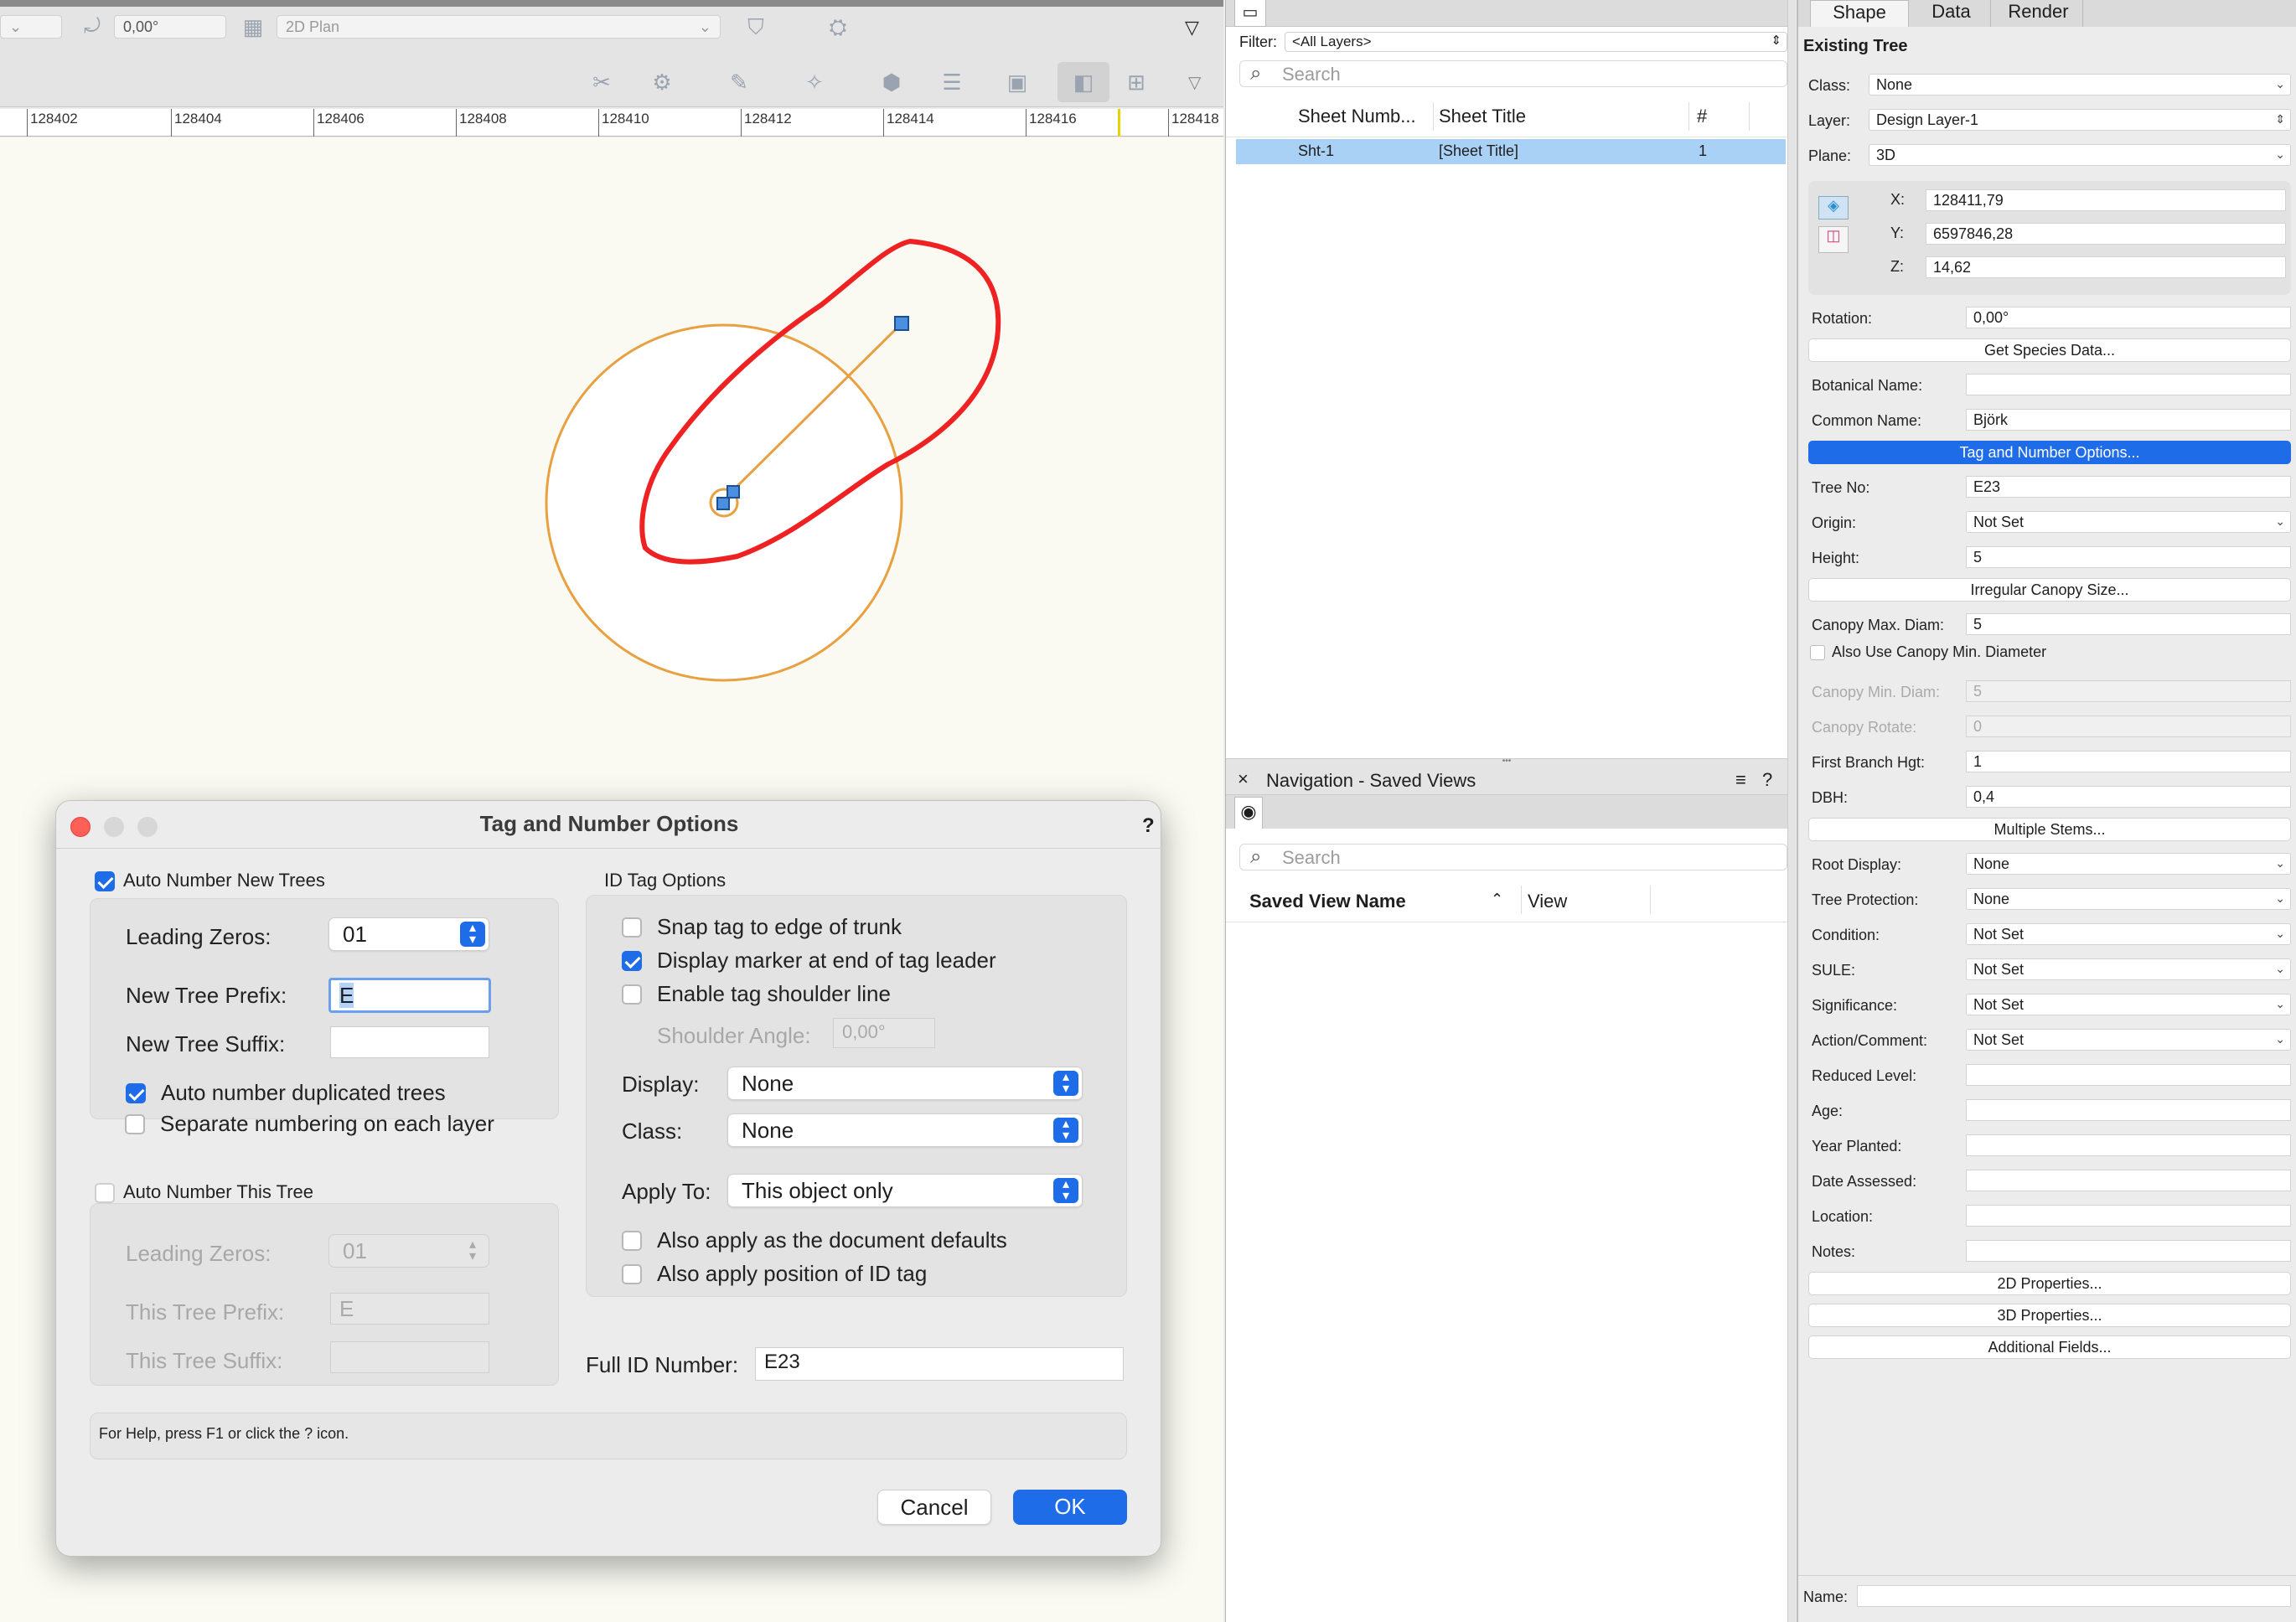  What do you see at coordinates (2129, 1075) in the screenshot?
I see `reduced-level-field` at bounding box center [2129, 1075].